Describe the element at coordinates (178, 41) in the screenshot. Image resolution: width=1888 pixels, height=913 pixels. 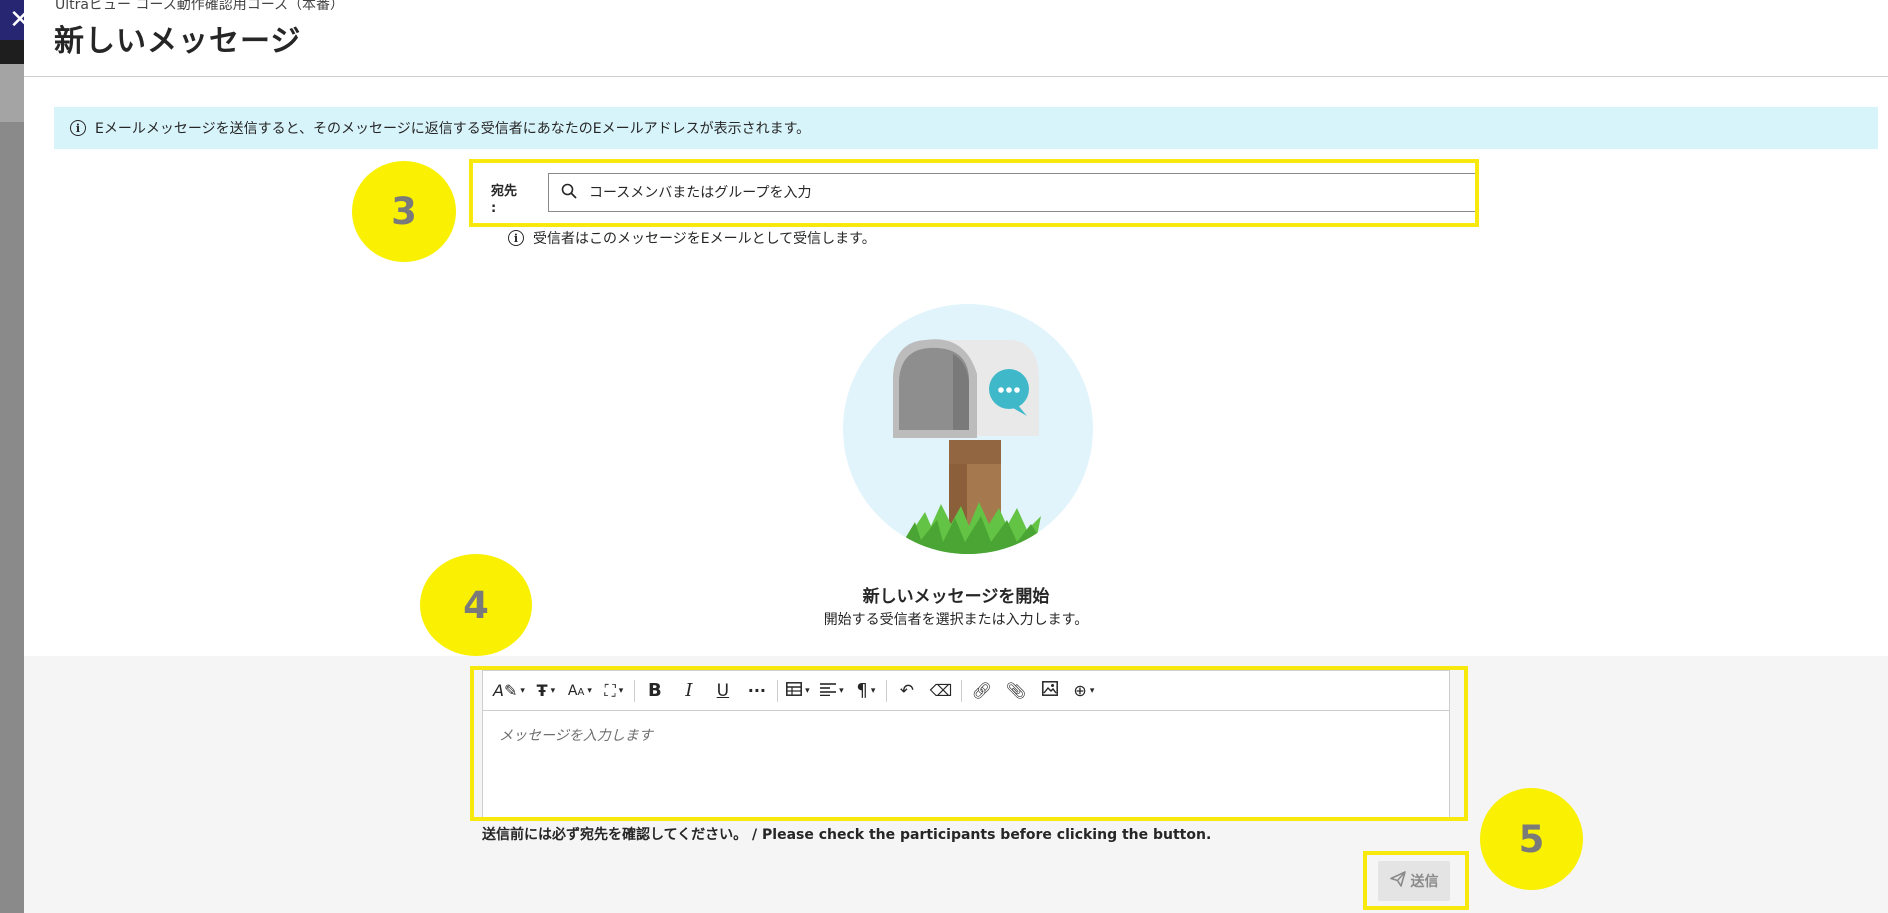
I see `page-title: 新しいメッセージ` at that location.